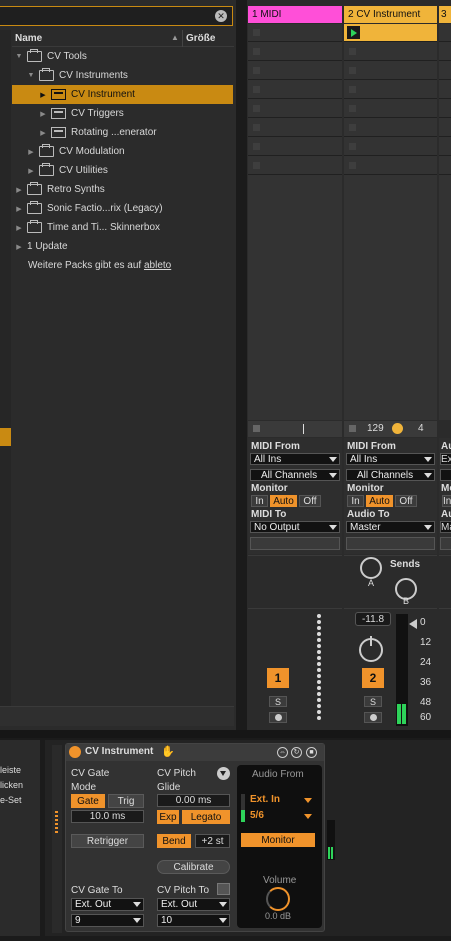 The image size is (451, 941). I want to click on device-title-bar: CV Instrument ✋ ⇔ ↻ ■, so click(195, 752).